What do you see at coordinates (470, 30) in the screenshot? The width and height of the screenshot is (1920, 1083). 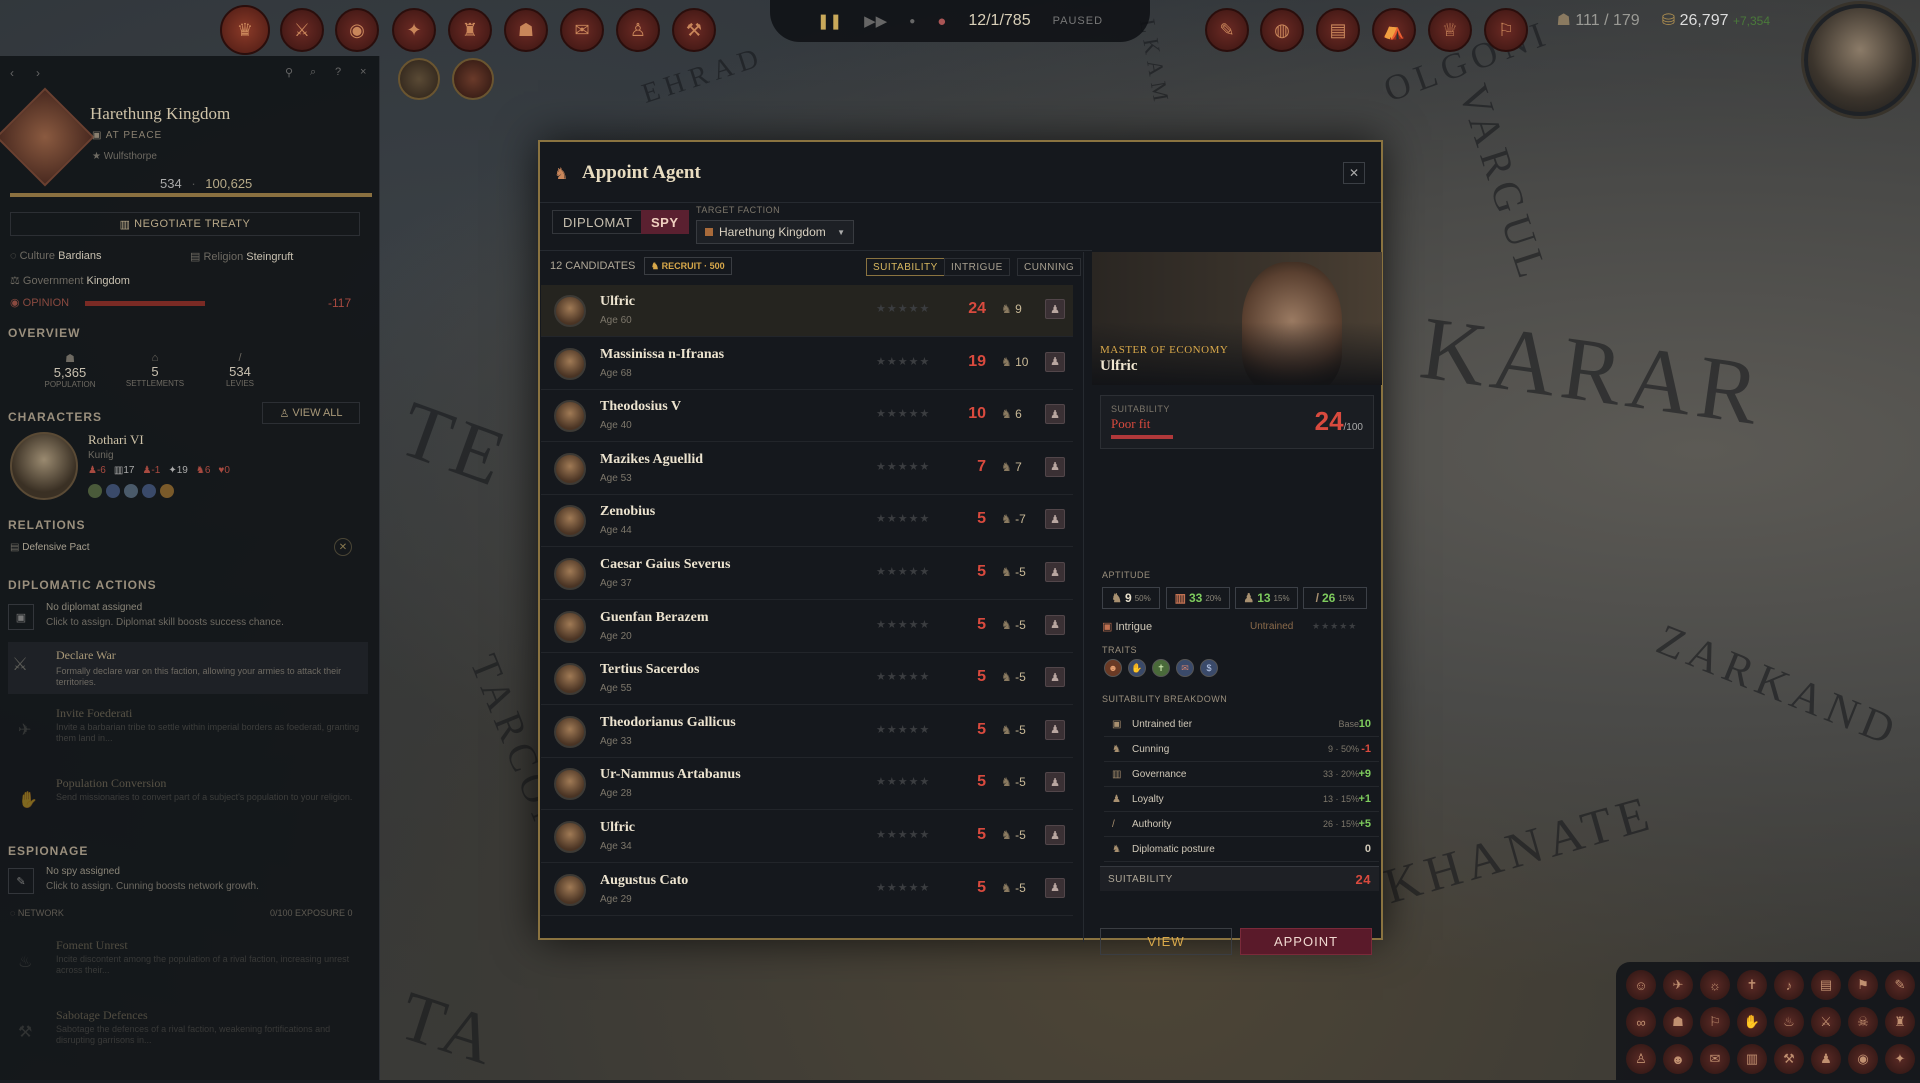 I see `helmet-icon: ♜` at bounding box center [470, 30].